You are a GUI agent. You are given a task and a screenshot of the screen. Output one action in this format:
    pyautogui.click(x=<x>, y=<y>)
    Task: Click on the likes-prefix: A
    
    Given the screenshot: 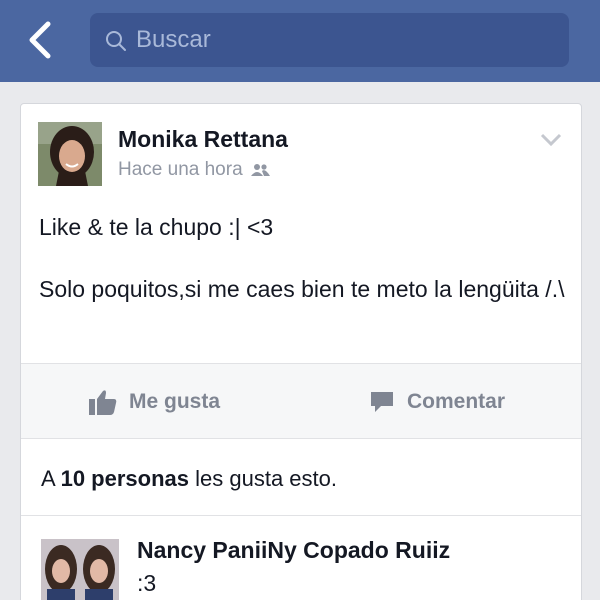 What is the action you would take?
    pyautogui.click(x=48, y=478)
    